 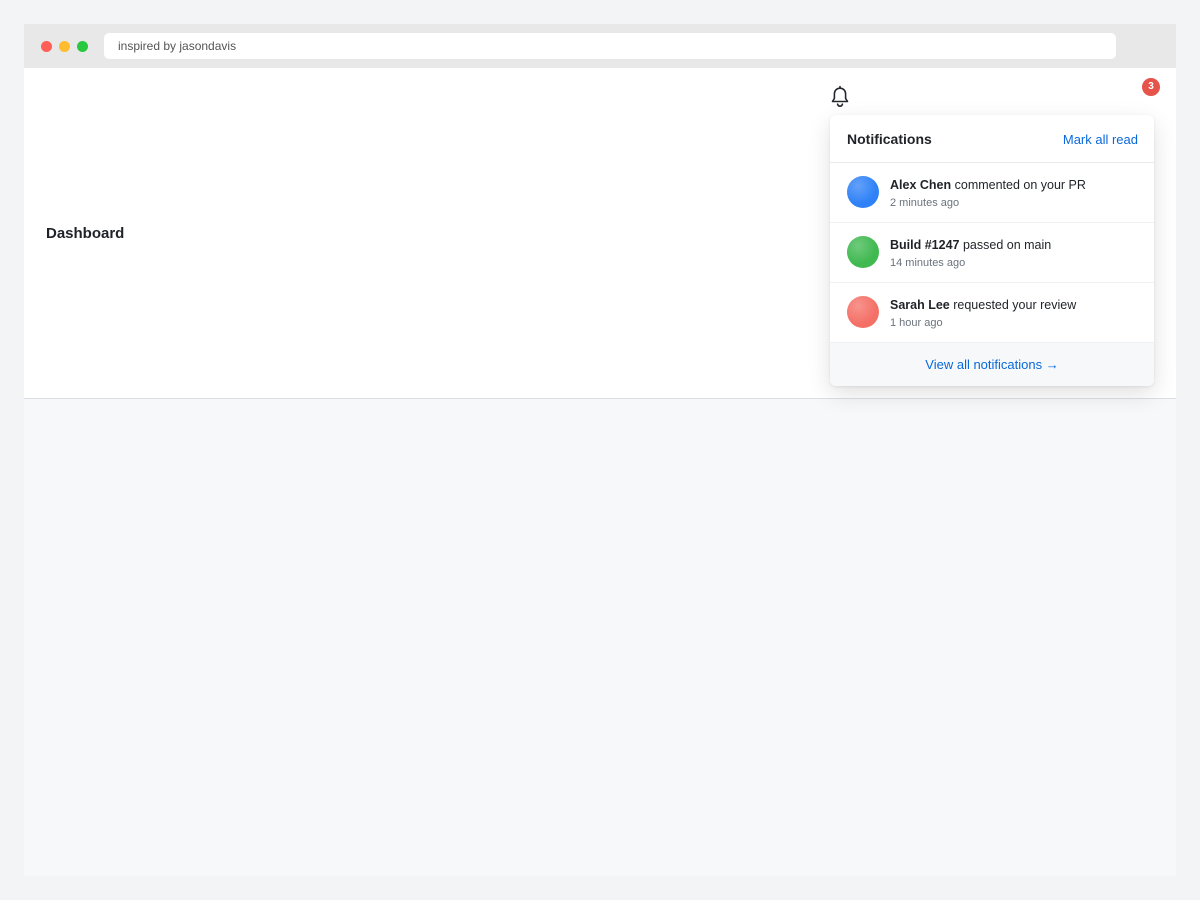 I want to click on notification-text: Build #1247 passed on main, so click(x=970, y=245).